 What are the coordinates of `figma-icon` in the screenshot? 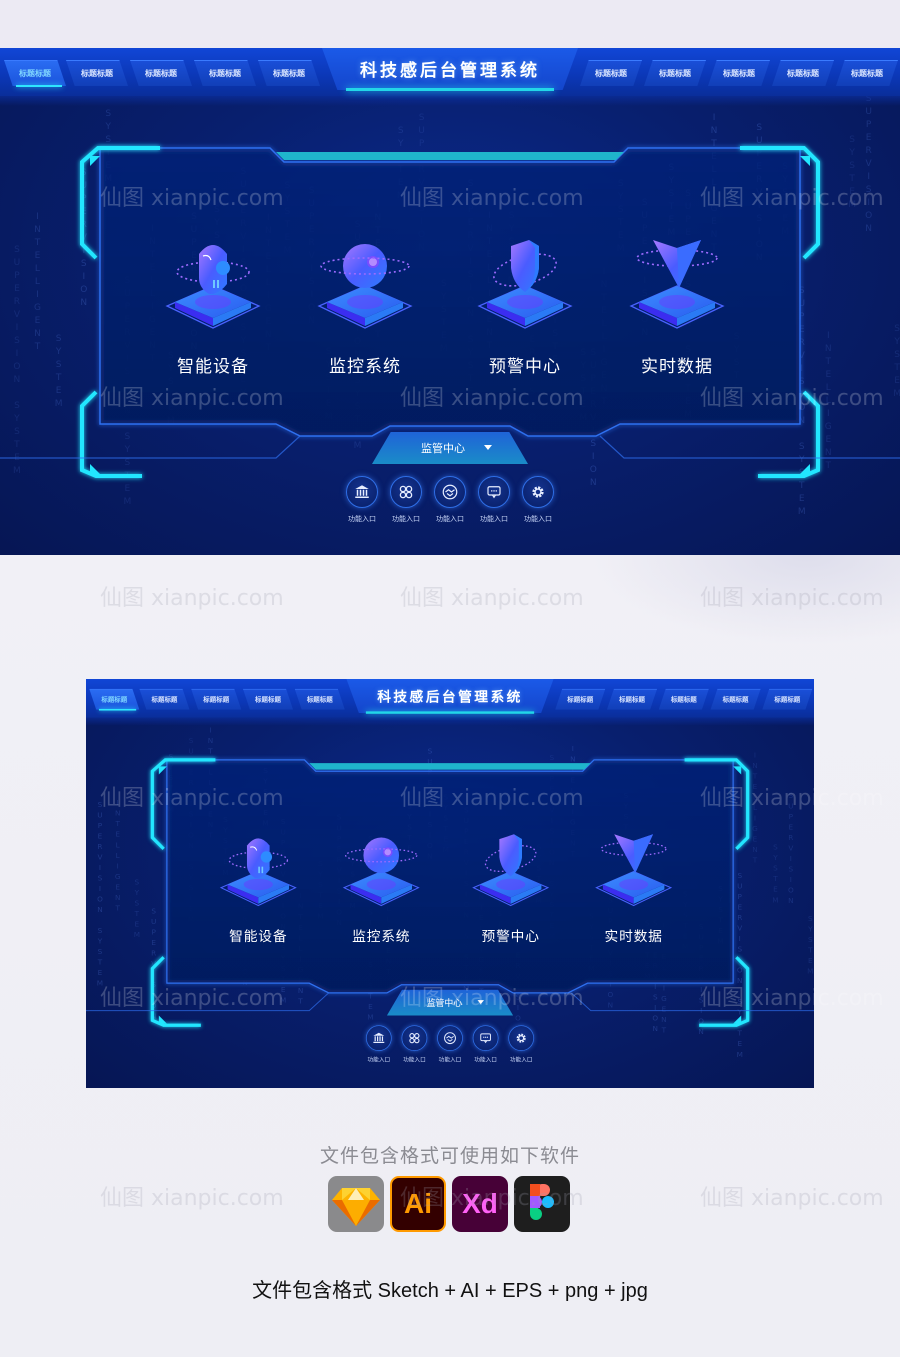 It's located at (542, 1204).